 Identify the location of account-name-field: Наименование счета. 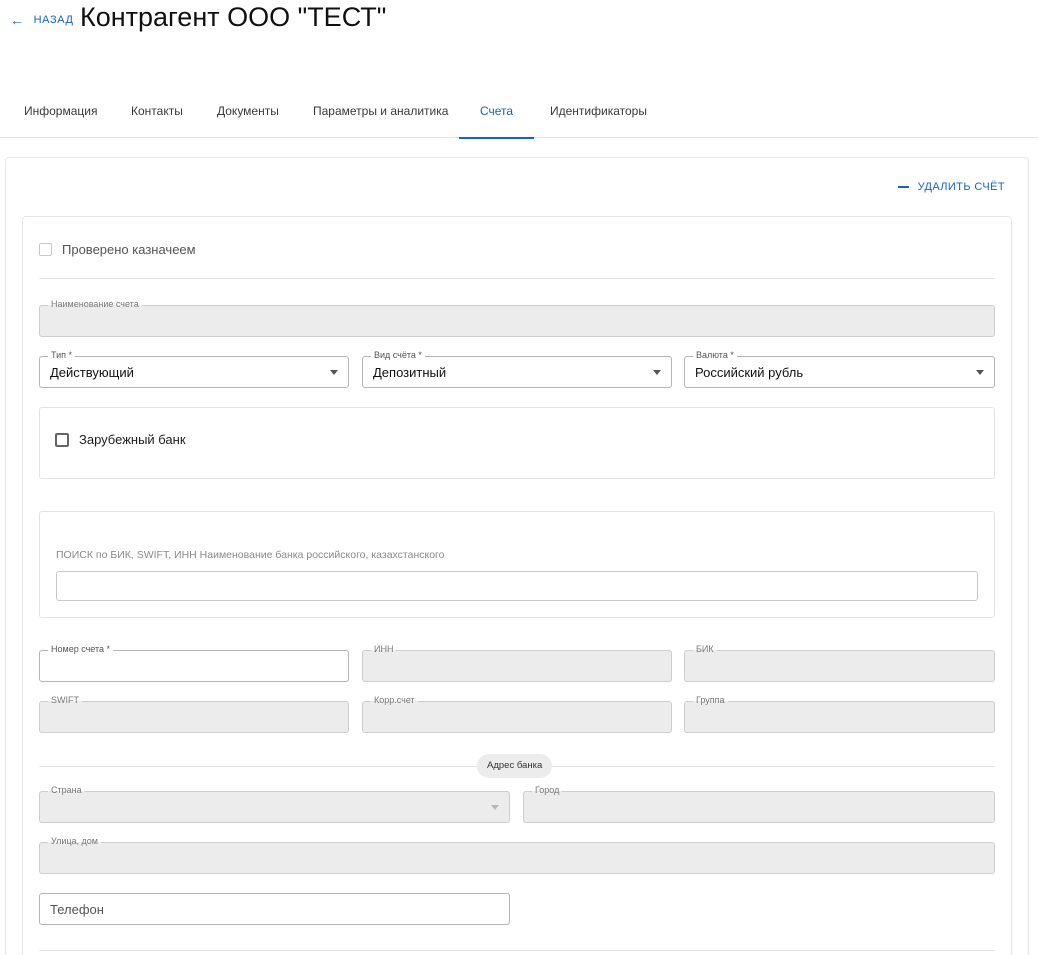
(517, 318).